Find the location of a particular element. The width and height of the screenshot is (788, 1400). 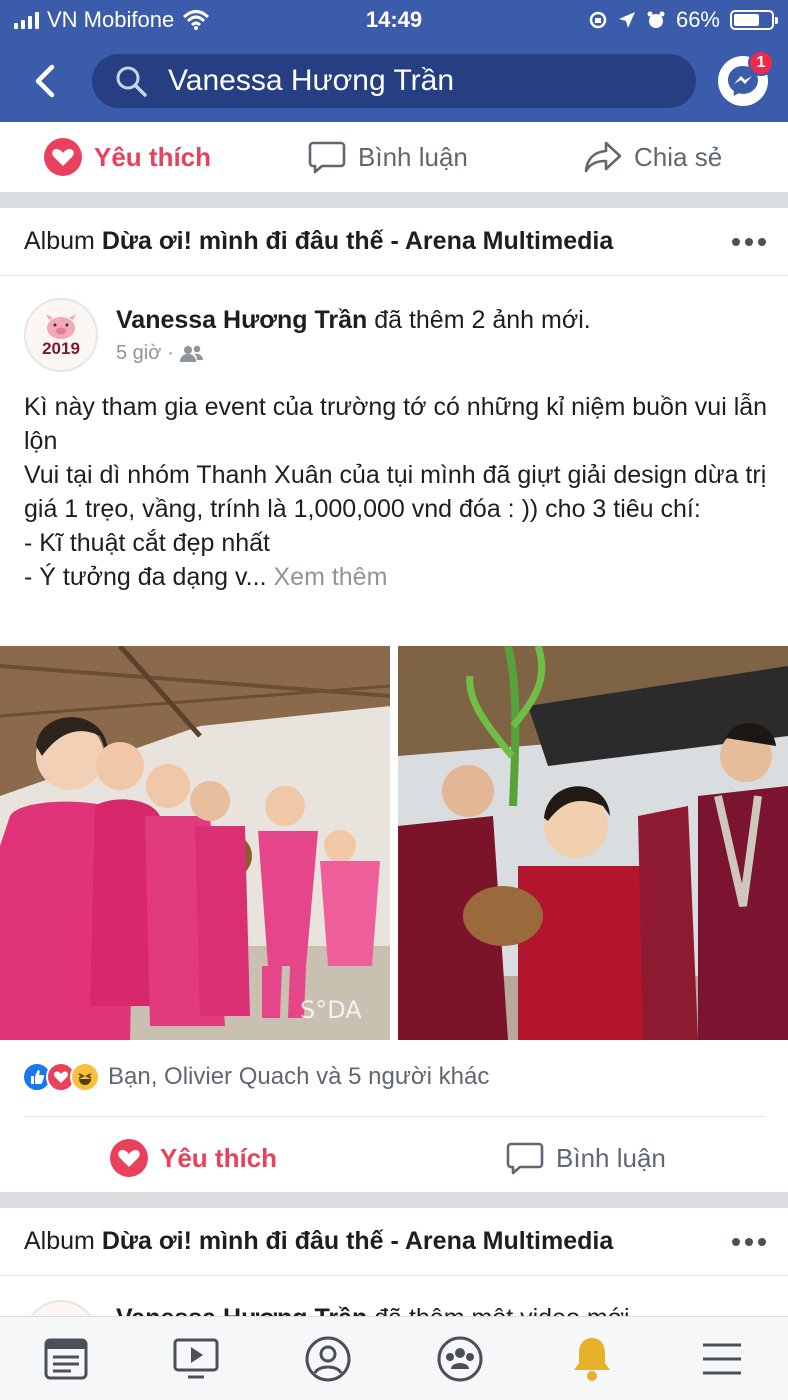

previous-post-actions: Yêu thích Bình luận Chia sẻ is located at coordinates (394, 157).